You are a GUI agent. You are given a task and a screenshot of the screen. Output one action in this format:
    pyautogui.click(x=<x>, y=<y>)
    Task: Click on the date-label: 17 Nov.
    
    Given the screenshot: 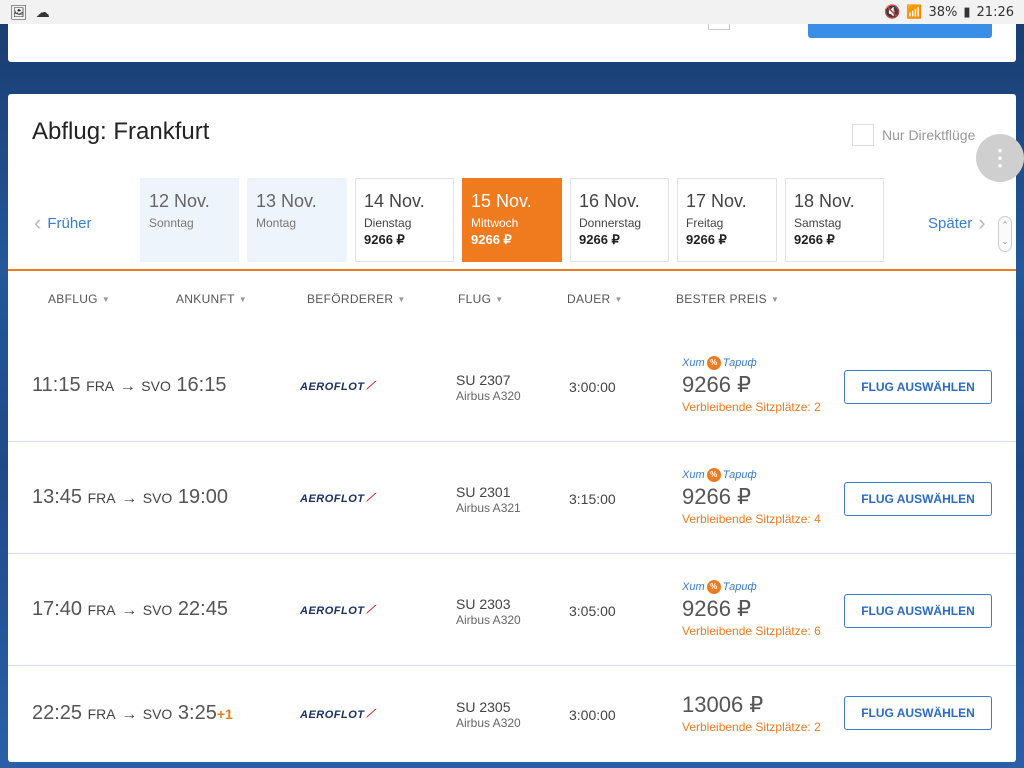 What is the action you would take?
    pyautogui.click(x=716, y=201)
    